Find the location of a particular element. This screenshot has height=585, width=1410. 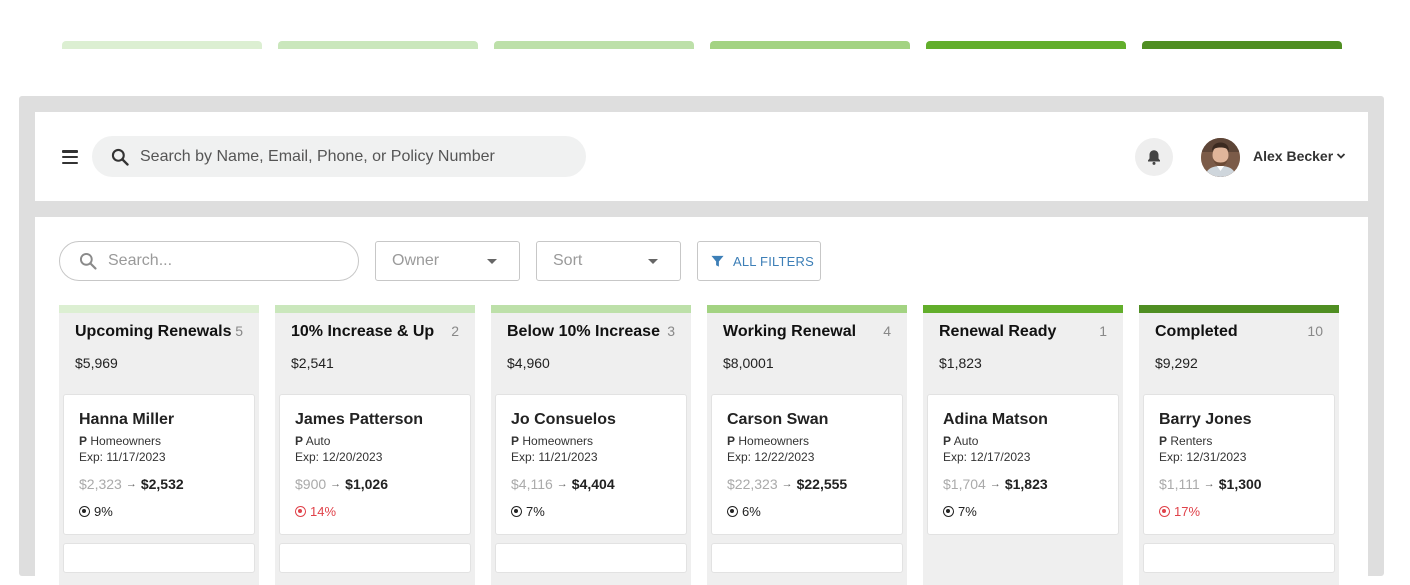

user-menu: Alex Becker is located at coordinates (1299, 156).